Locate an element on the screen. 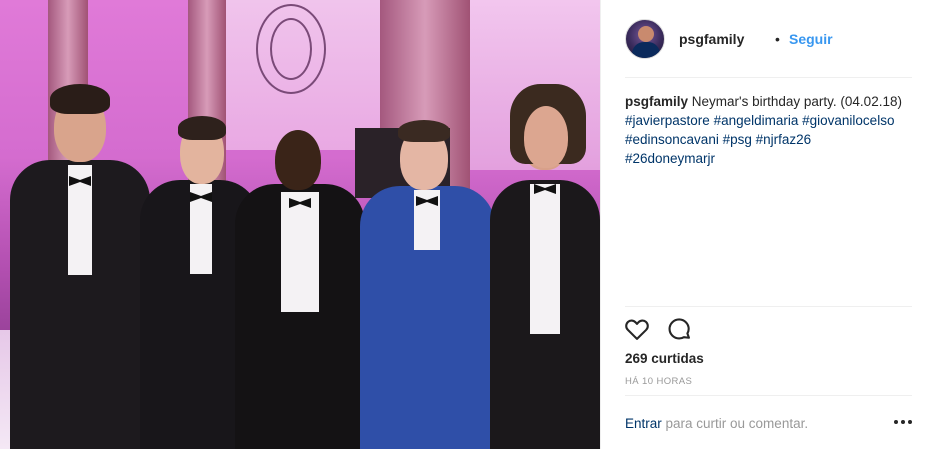 Image resolution: width=934 pixels, height=449 pixels. login-prompt: Entrar para curtir ou comentar. is located at coordinates (716, 423).